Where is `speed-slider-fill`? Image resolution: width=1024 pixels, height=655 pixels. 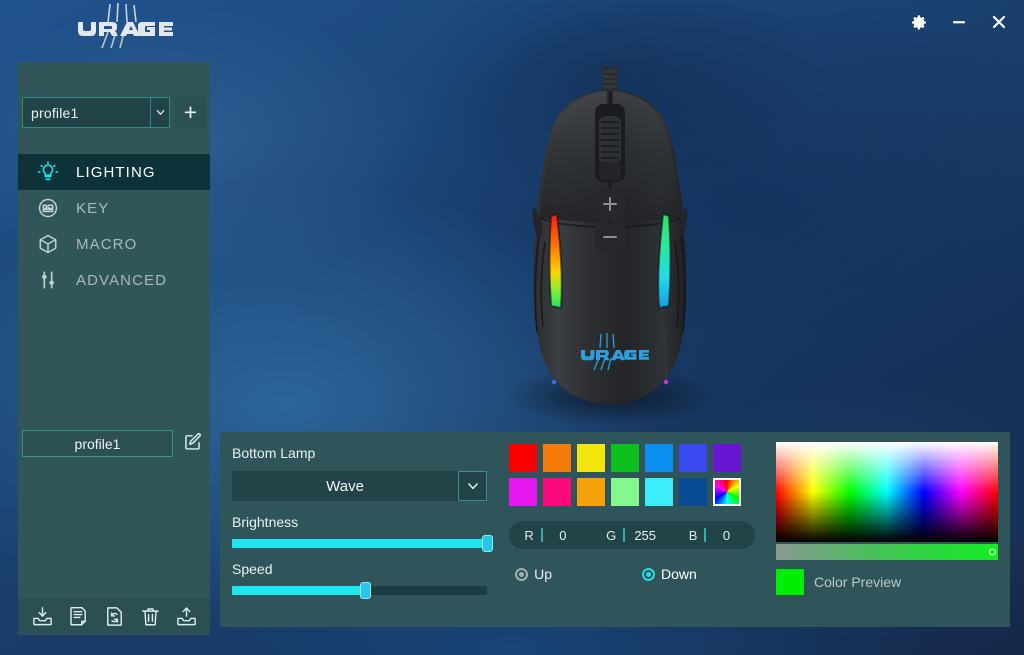 speed-slider-fill is located at coordinates (298, 590).